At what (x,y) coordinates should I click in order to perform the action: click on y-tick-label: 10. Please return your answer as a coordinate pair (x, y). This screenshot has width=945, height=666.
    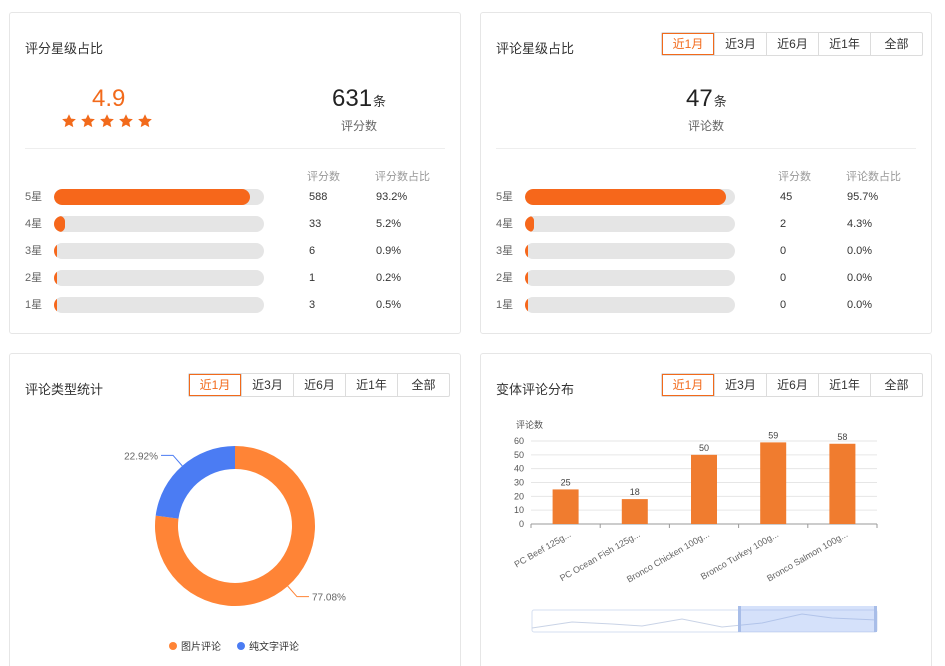
    Looking at the image, I should click on (519, 510).